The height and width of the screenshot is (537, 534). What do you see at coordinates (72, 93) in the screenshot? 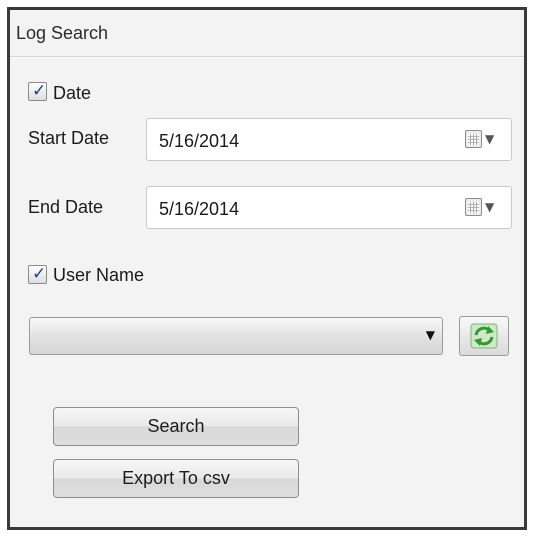
I see `date-checkbox-label: Date` at bounding box center [72, 93].